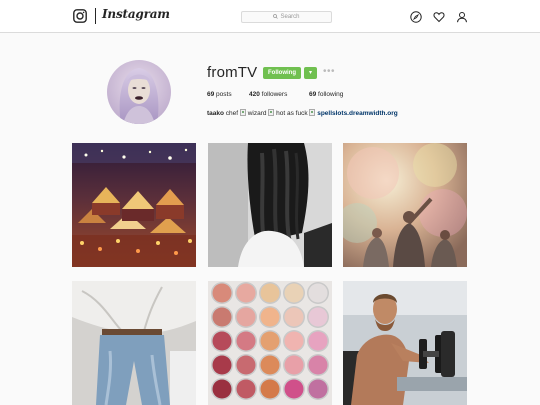  What do you see at coordinates (134, 343) in the screenshot?
I see `post-thumbnail-denim-fashion` at bounding box center [134, 343].